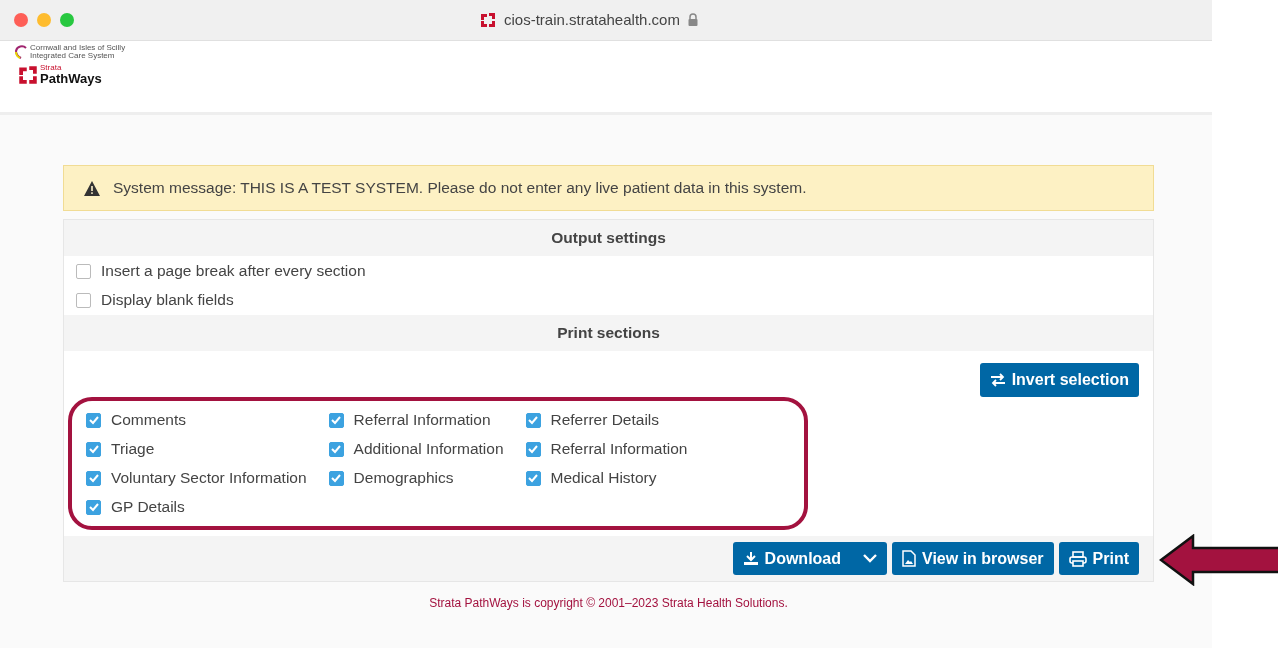  Describe the element at coordinates (428, 449) in the screenshot. I see `checkbox-label: Additional Information` at that location.